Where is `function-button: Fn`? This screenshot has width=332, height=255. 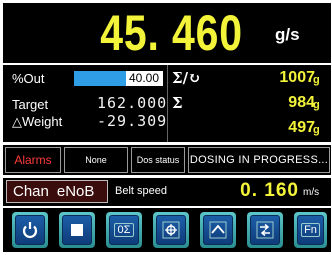 function-button: Fn is located at coordinates (310, 230).